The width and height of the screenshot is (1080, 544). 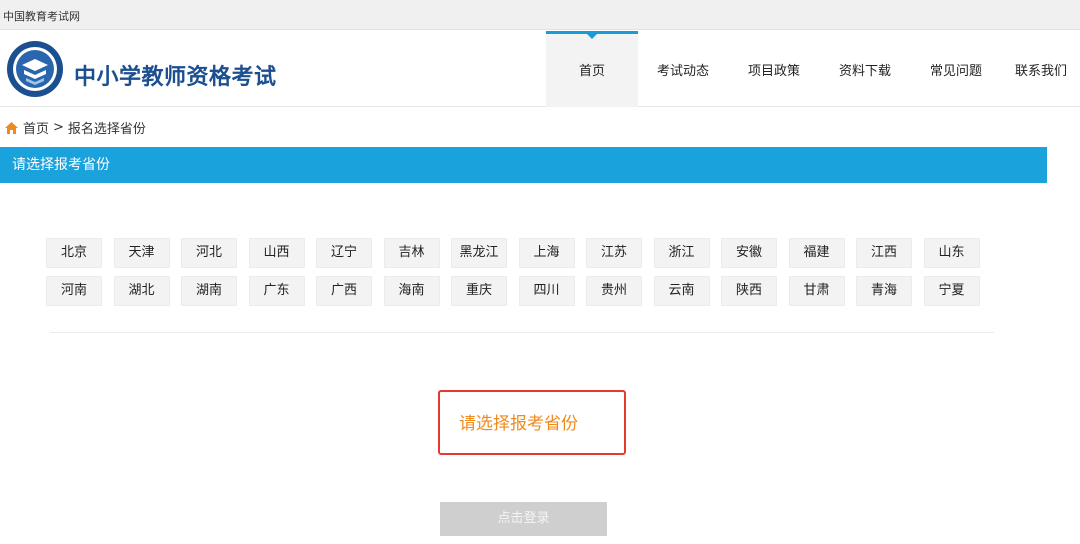 I want to click on nav-downloads: 资料下载, so click(x=865, y=69).